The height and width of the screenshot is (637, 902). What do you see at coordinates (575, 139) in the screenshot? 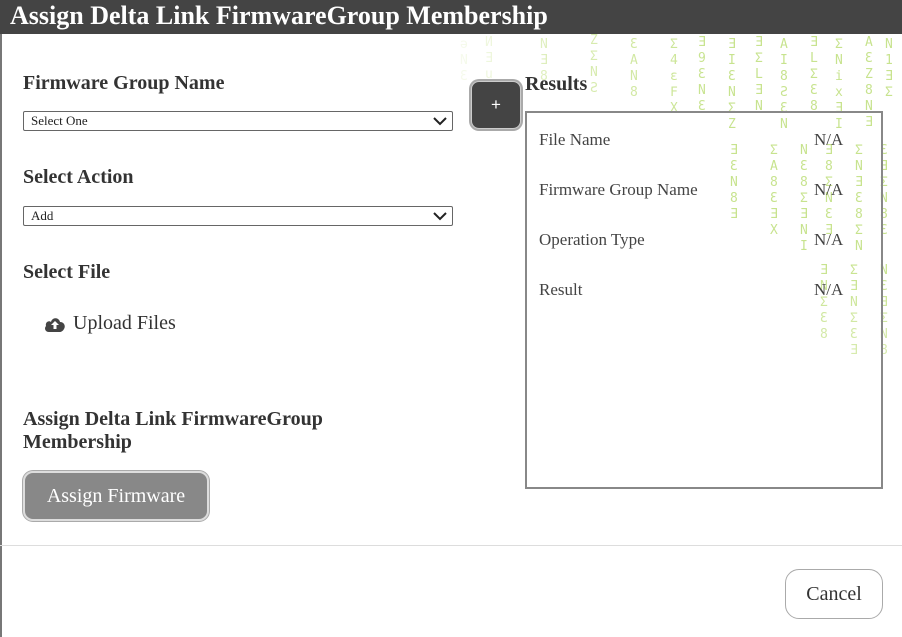
I see `result-key: File Name` at bounding box center [575, 139].